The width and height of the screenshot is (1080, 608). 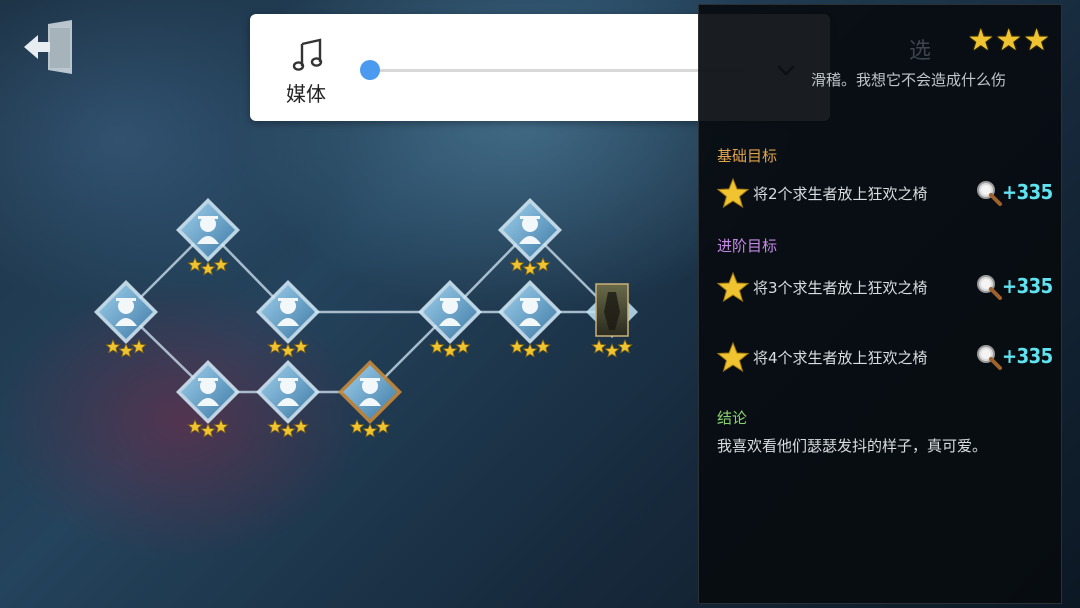 What do you see at coordinates (732, 418) in the screenshot?
I see `conclusion-title: 结论` at bounding box center [732, 418].